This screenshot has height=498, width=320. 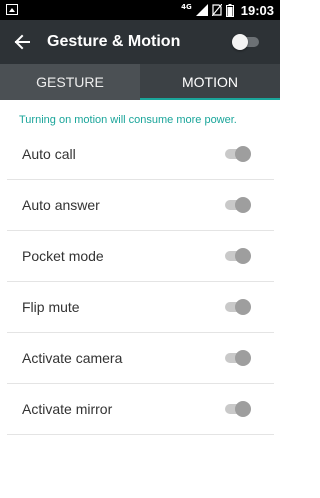 What do you see at coordinates (140, 205) in the screenshot?
I see `setting-row-auto-answer: Auto answer` at bounding box center [140, 205].